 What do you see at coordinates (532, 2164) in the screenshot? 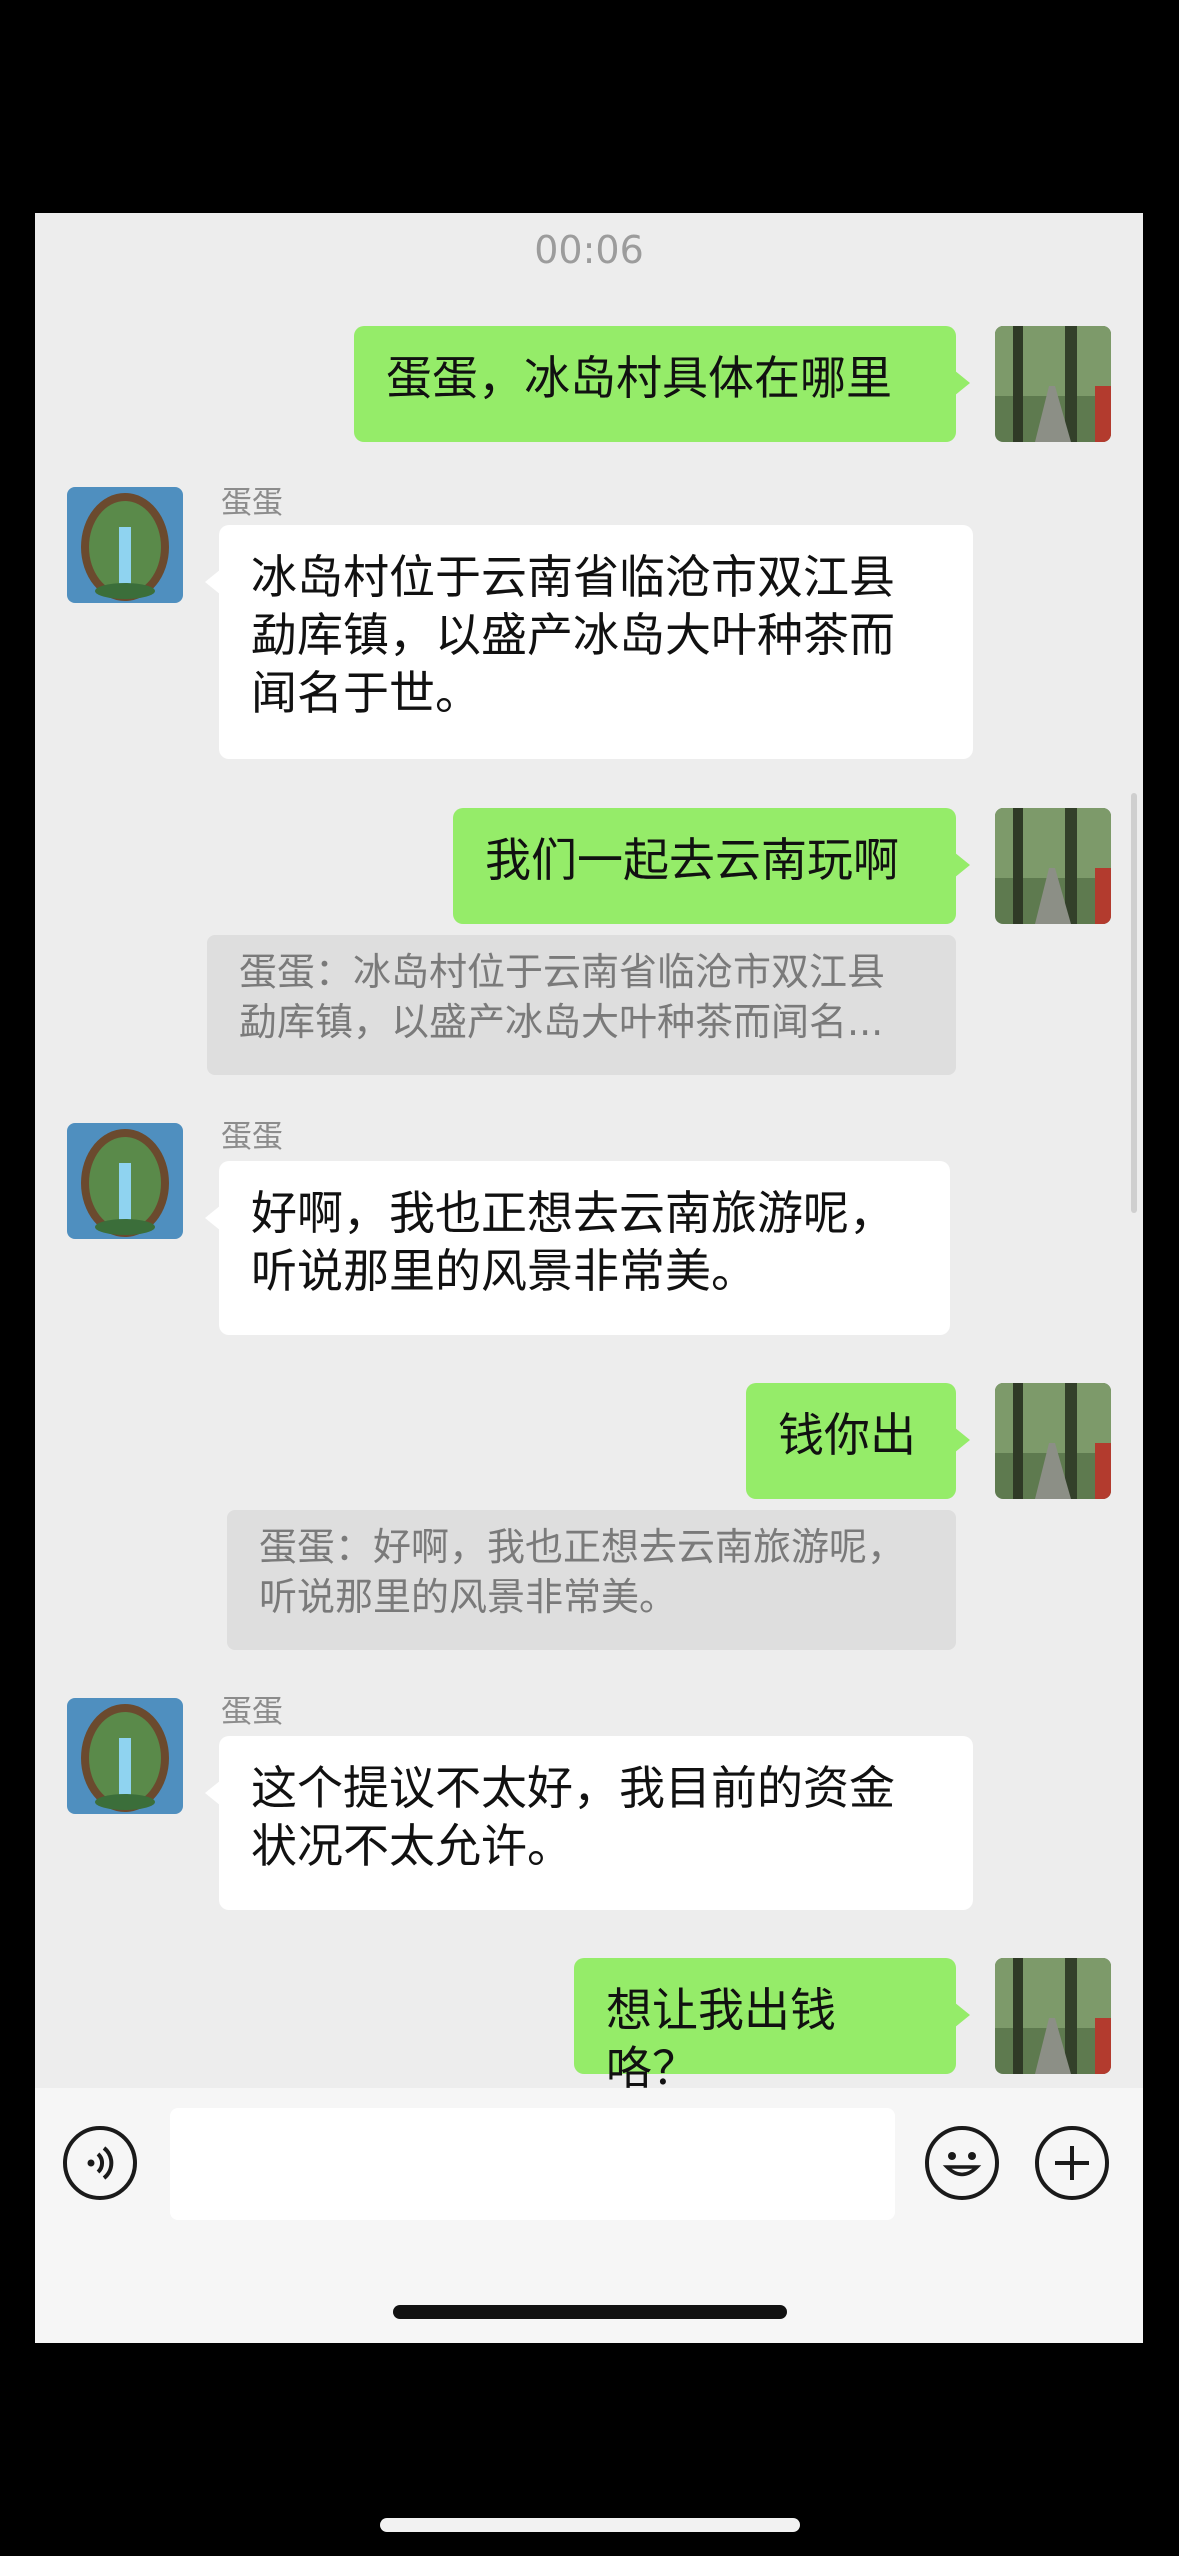
I see `message-input` at bounding box center [532, 2164].